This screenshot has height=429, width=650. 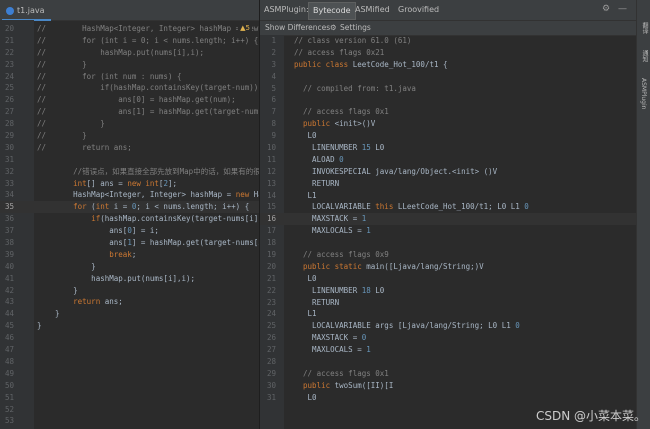 I want to click on bytecode-text: // access flags 0x1, so click(x=341, y=373).